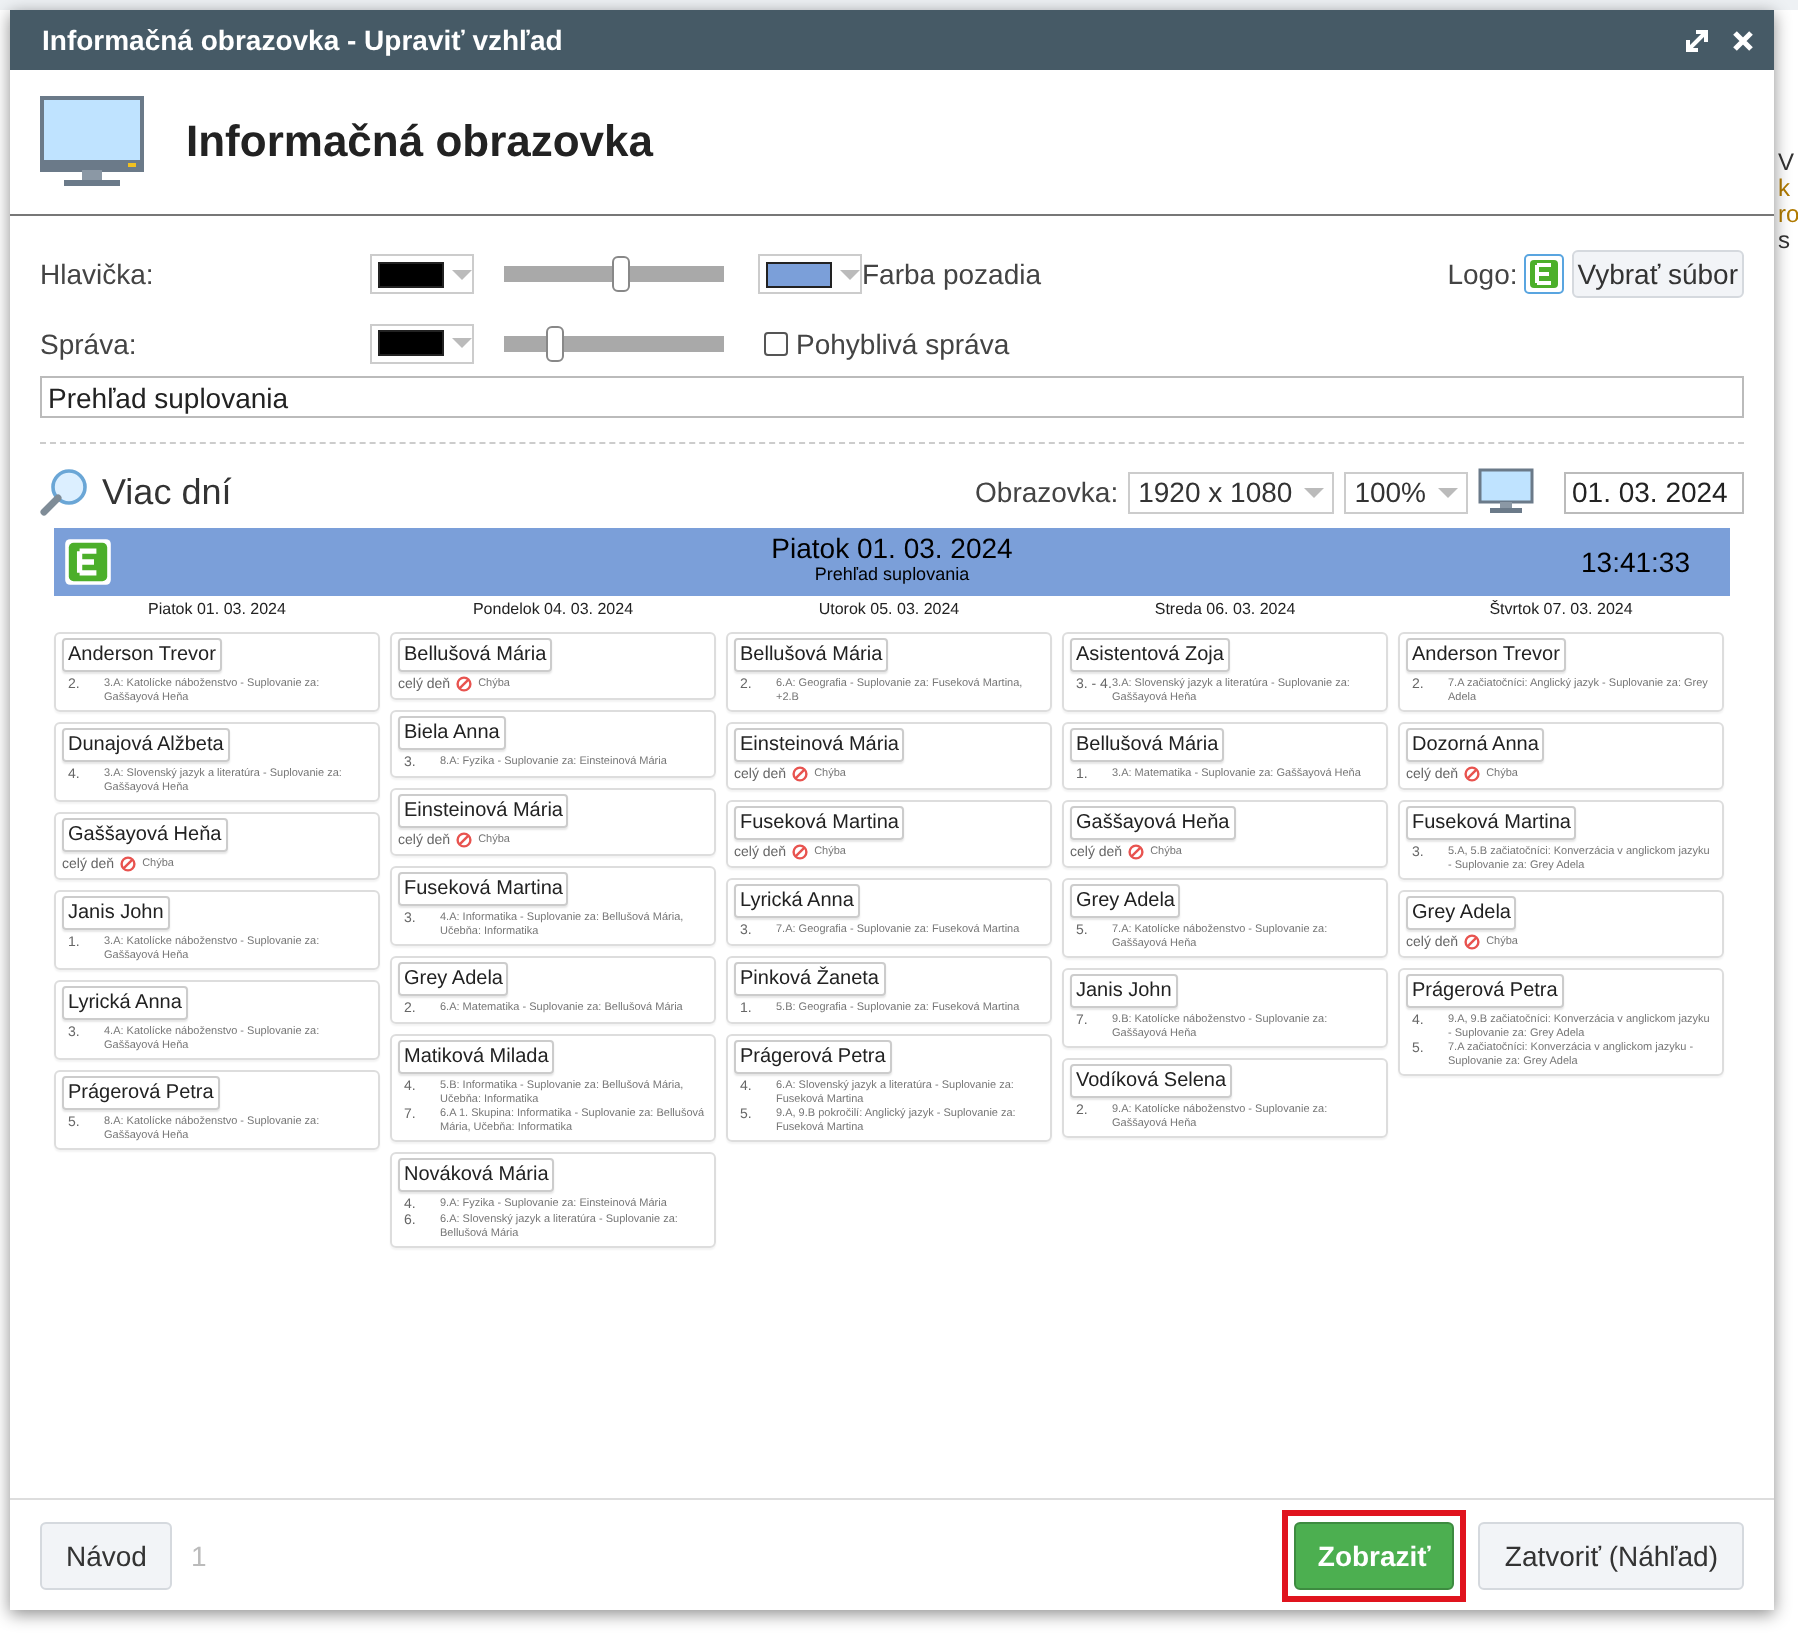  I want to click on date-field: 01. 03. 2024, so click(1654, 492).